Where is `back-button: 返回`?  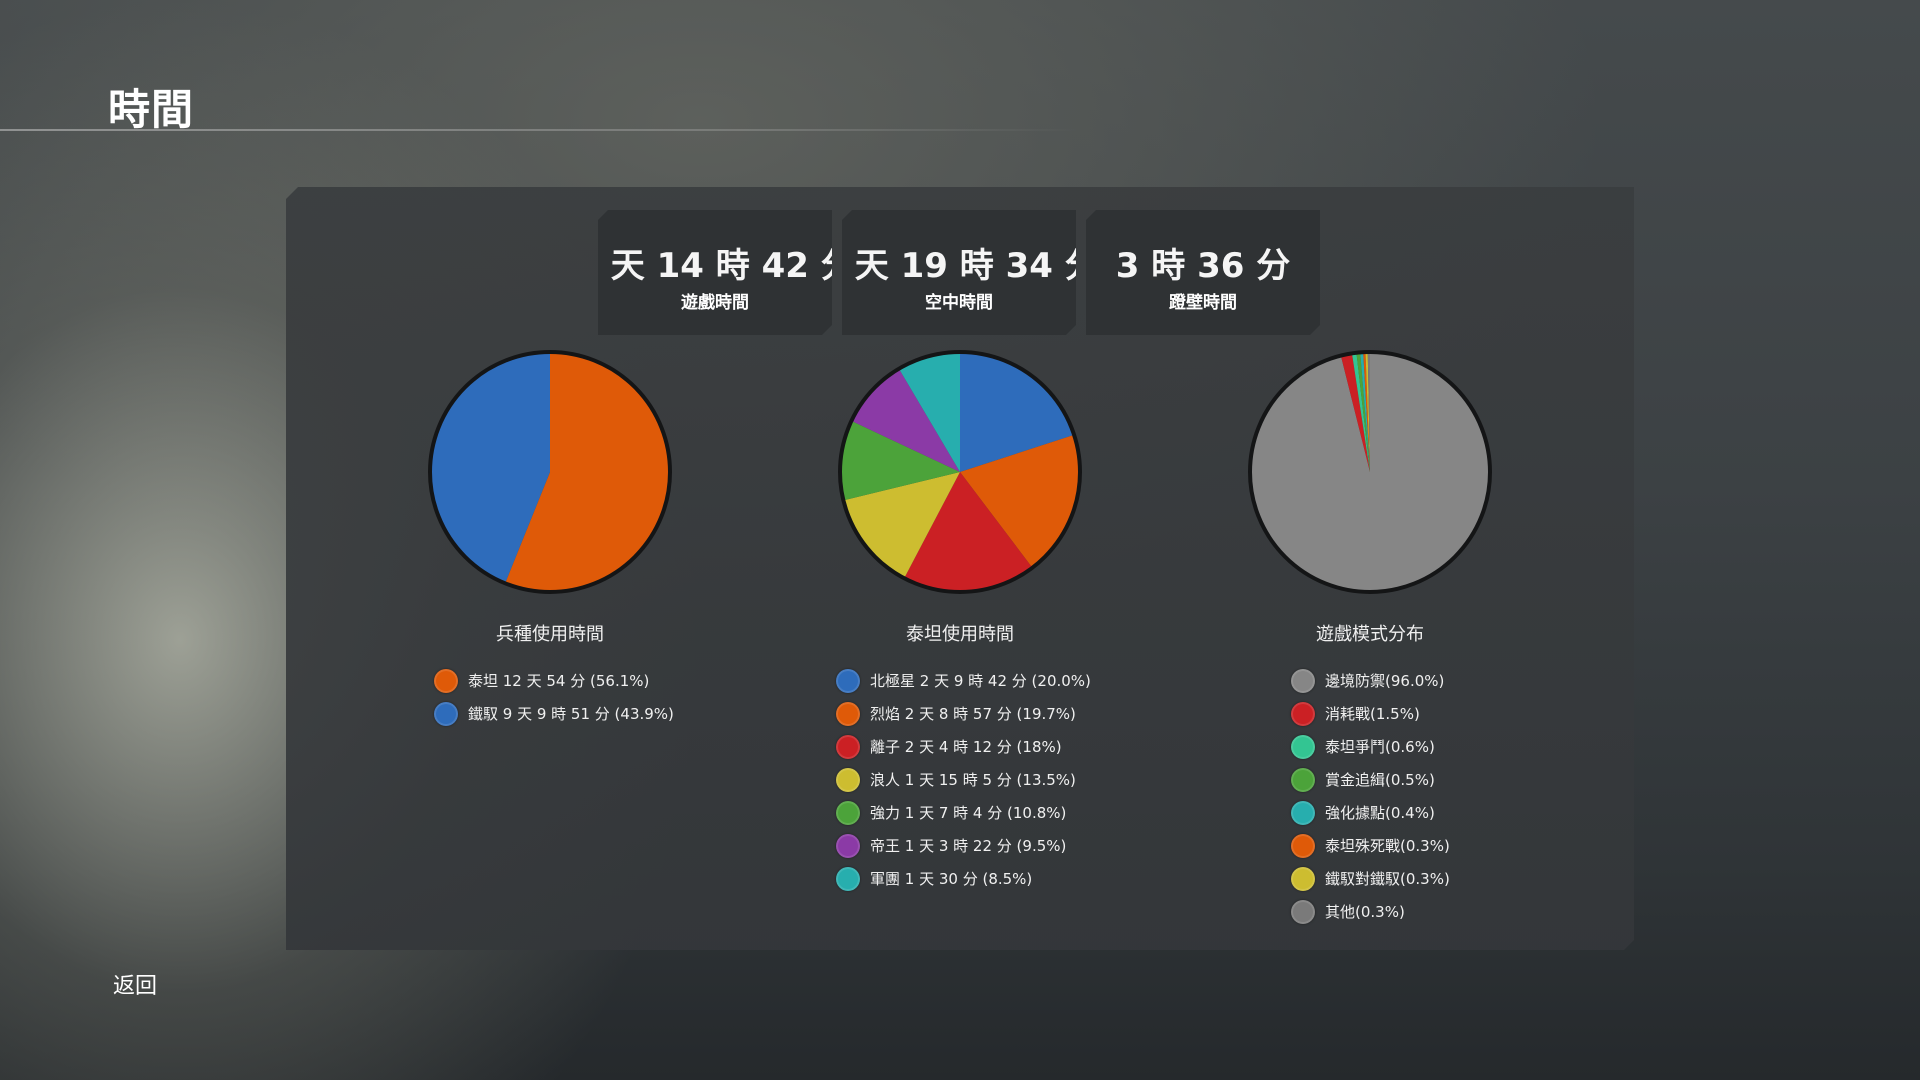 back-button: 返回 is located at coordinates (135, 984).